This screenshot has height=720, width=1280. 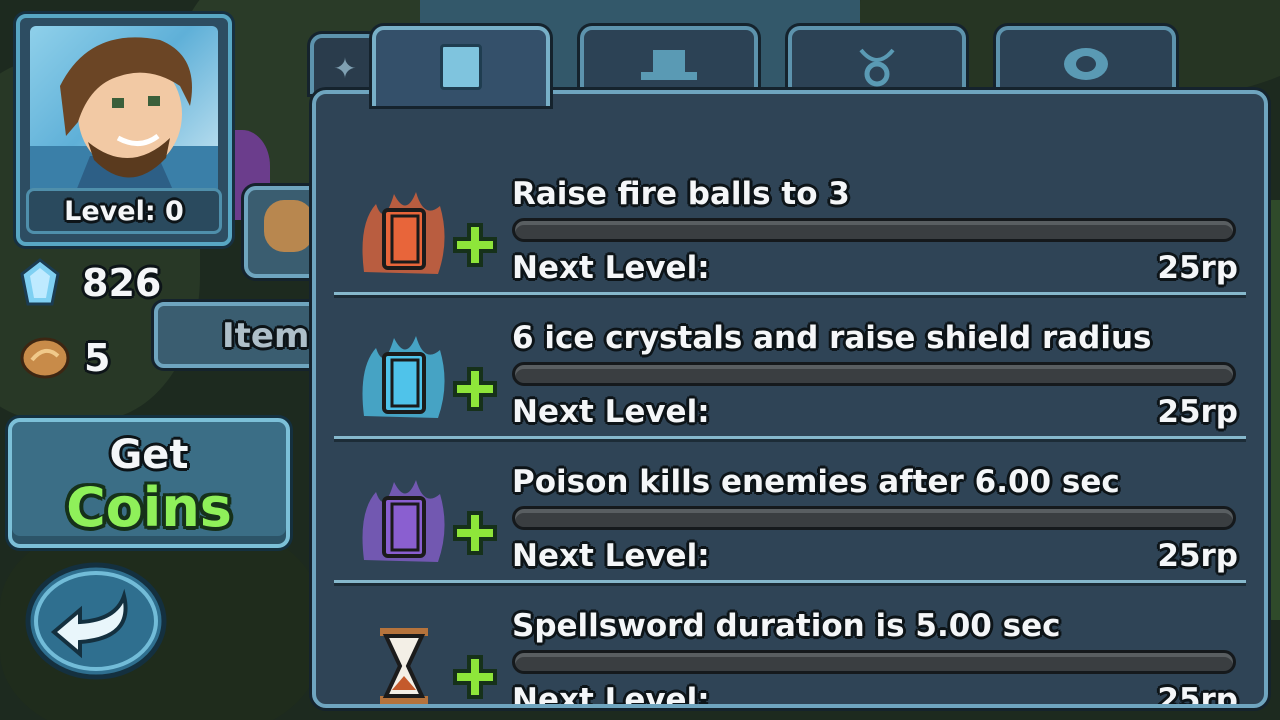 What do you see at coordinates (45, 358) in the screenshot?
I see `coin-icon` at bounding box center [45, 358].